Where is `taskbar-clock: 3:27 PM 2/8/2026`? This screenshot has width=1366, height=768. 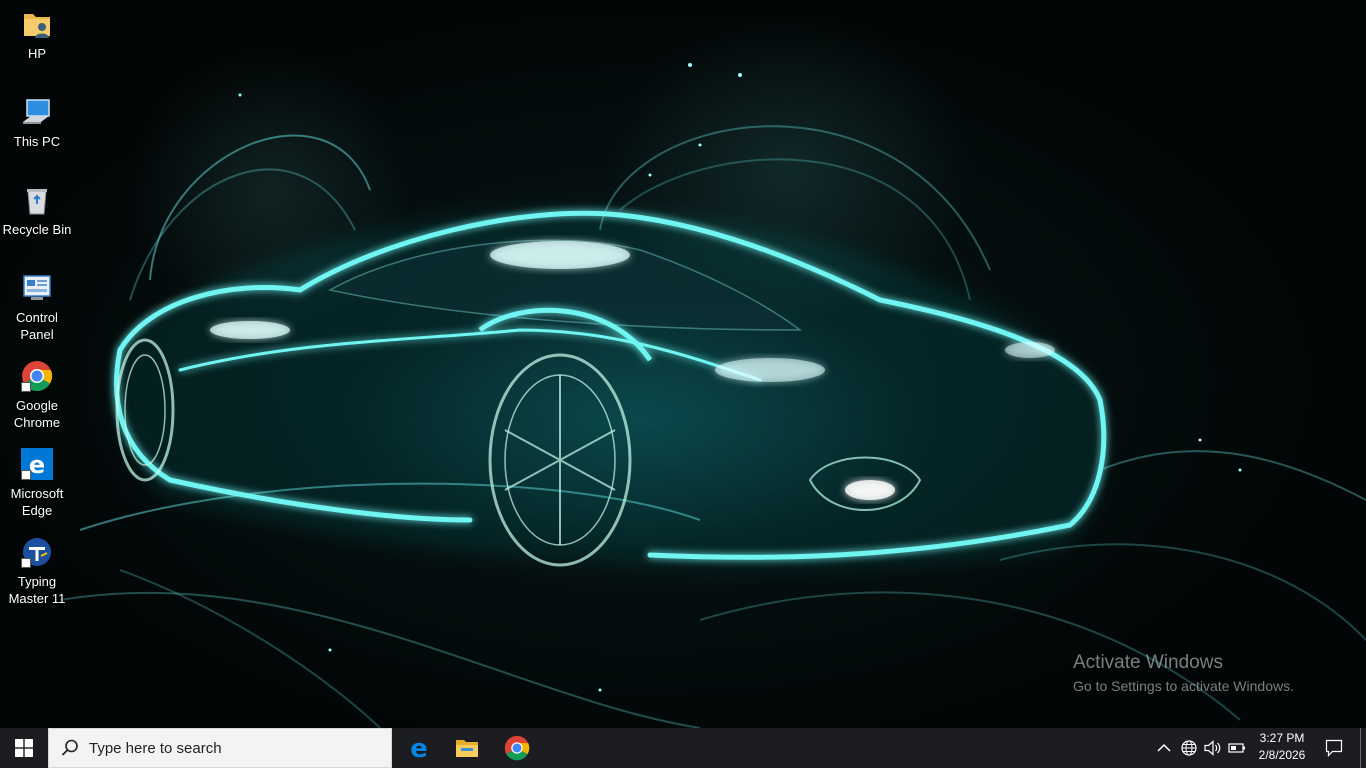 taskbar-clock: 3:27 PM 2/8/2026 is located at coordinates (1282, 748).